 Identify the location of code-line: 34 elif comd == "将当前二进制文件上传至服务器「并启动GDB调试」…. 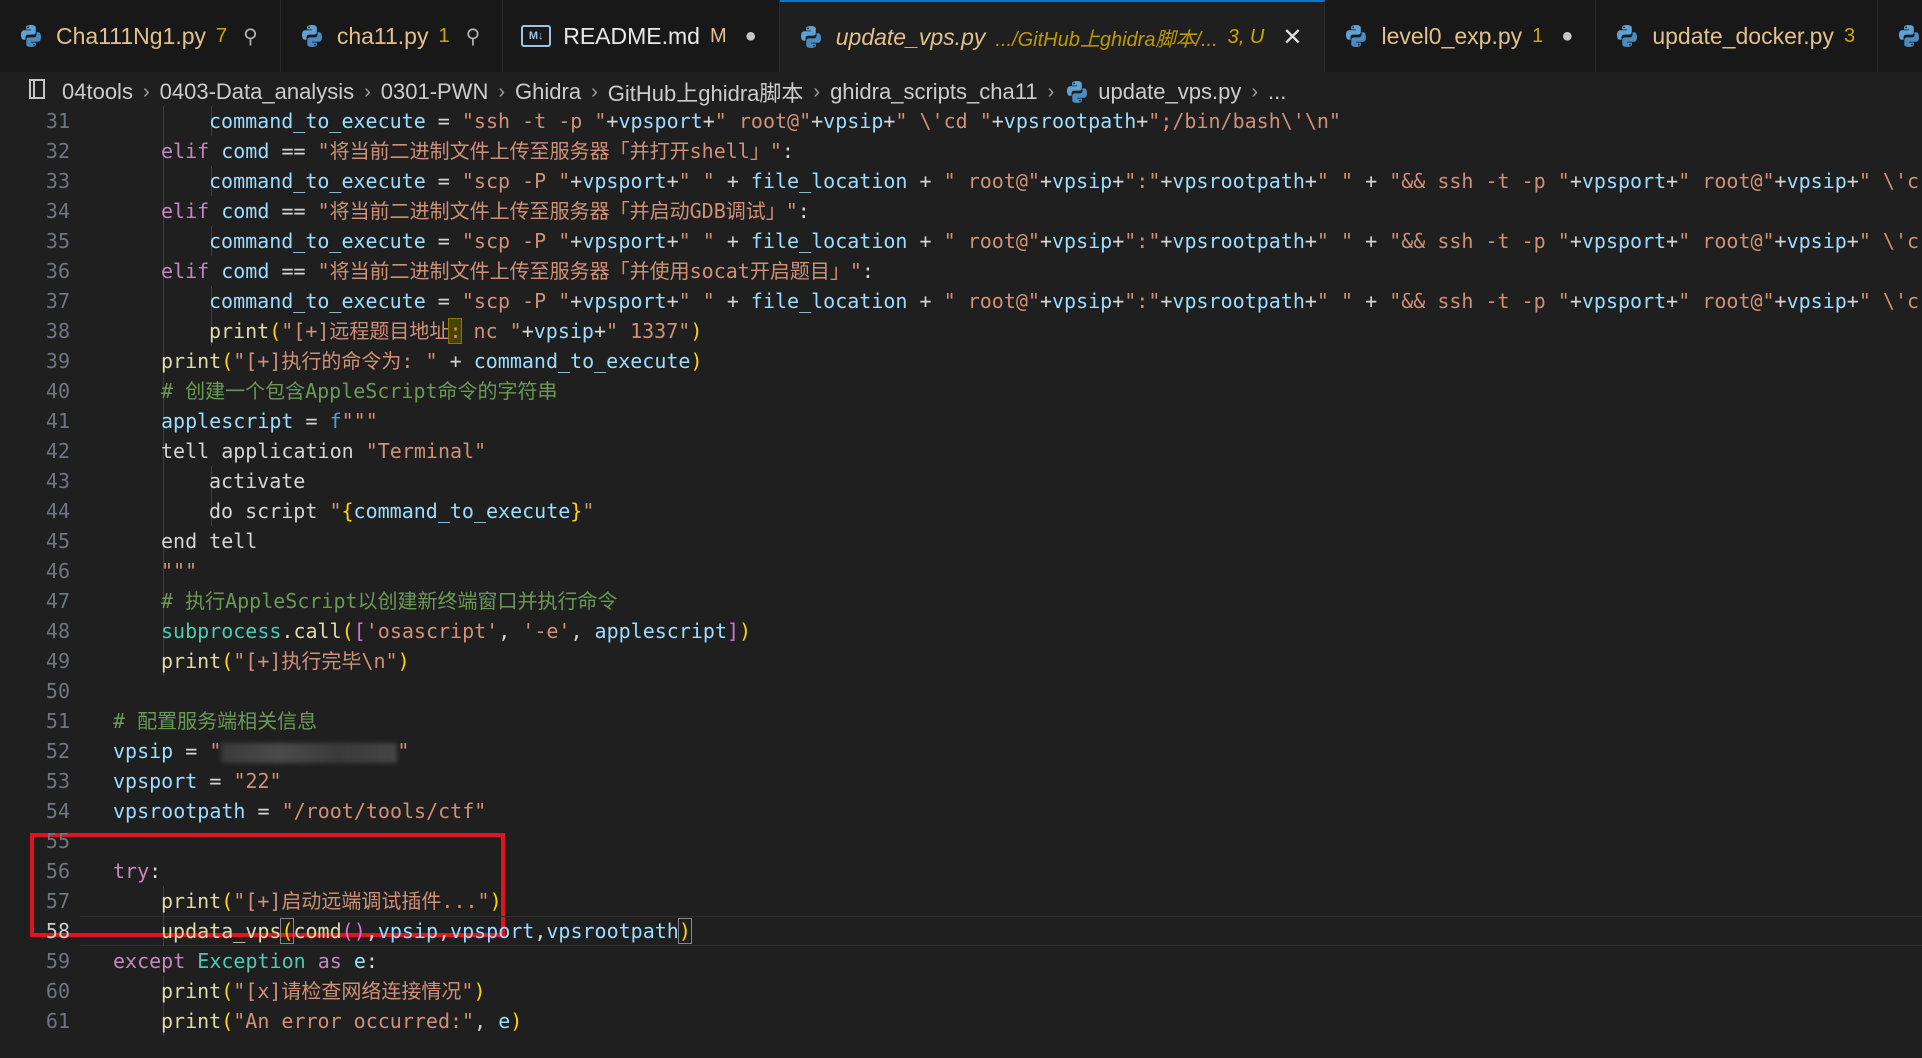
(961, 211).